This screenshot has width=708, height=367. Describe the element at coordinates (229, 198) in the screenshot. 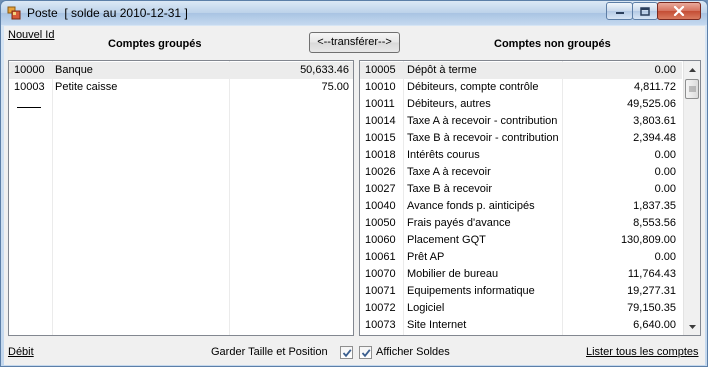

I see `column-divider` at that location.